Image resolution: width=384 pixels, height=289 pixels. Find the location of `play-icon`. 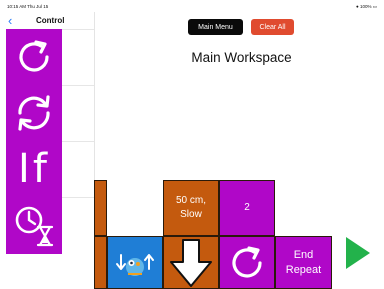

play-icon is located at coordinates (358, 253).